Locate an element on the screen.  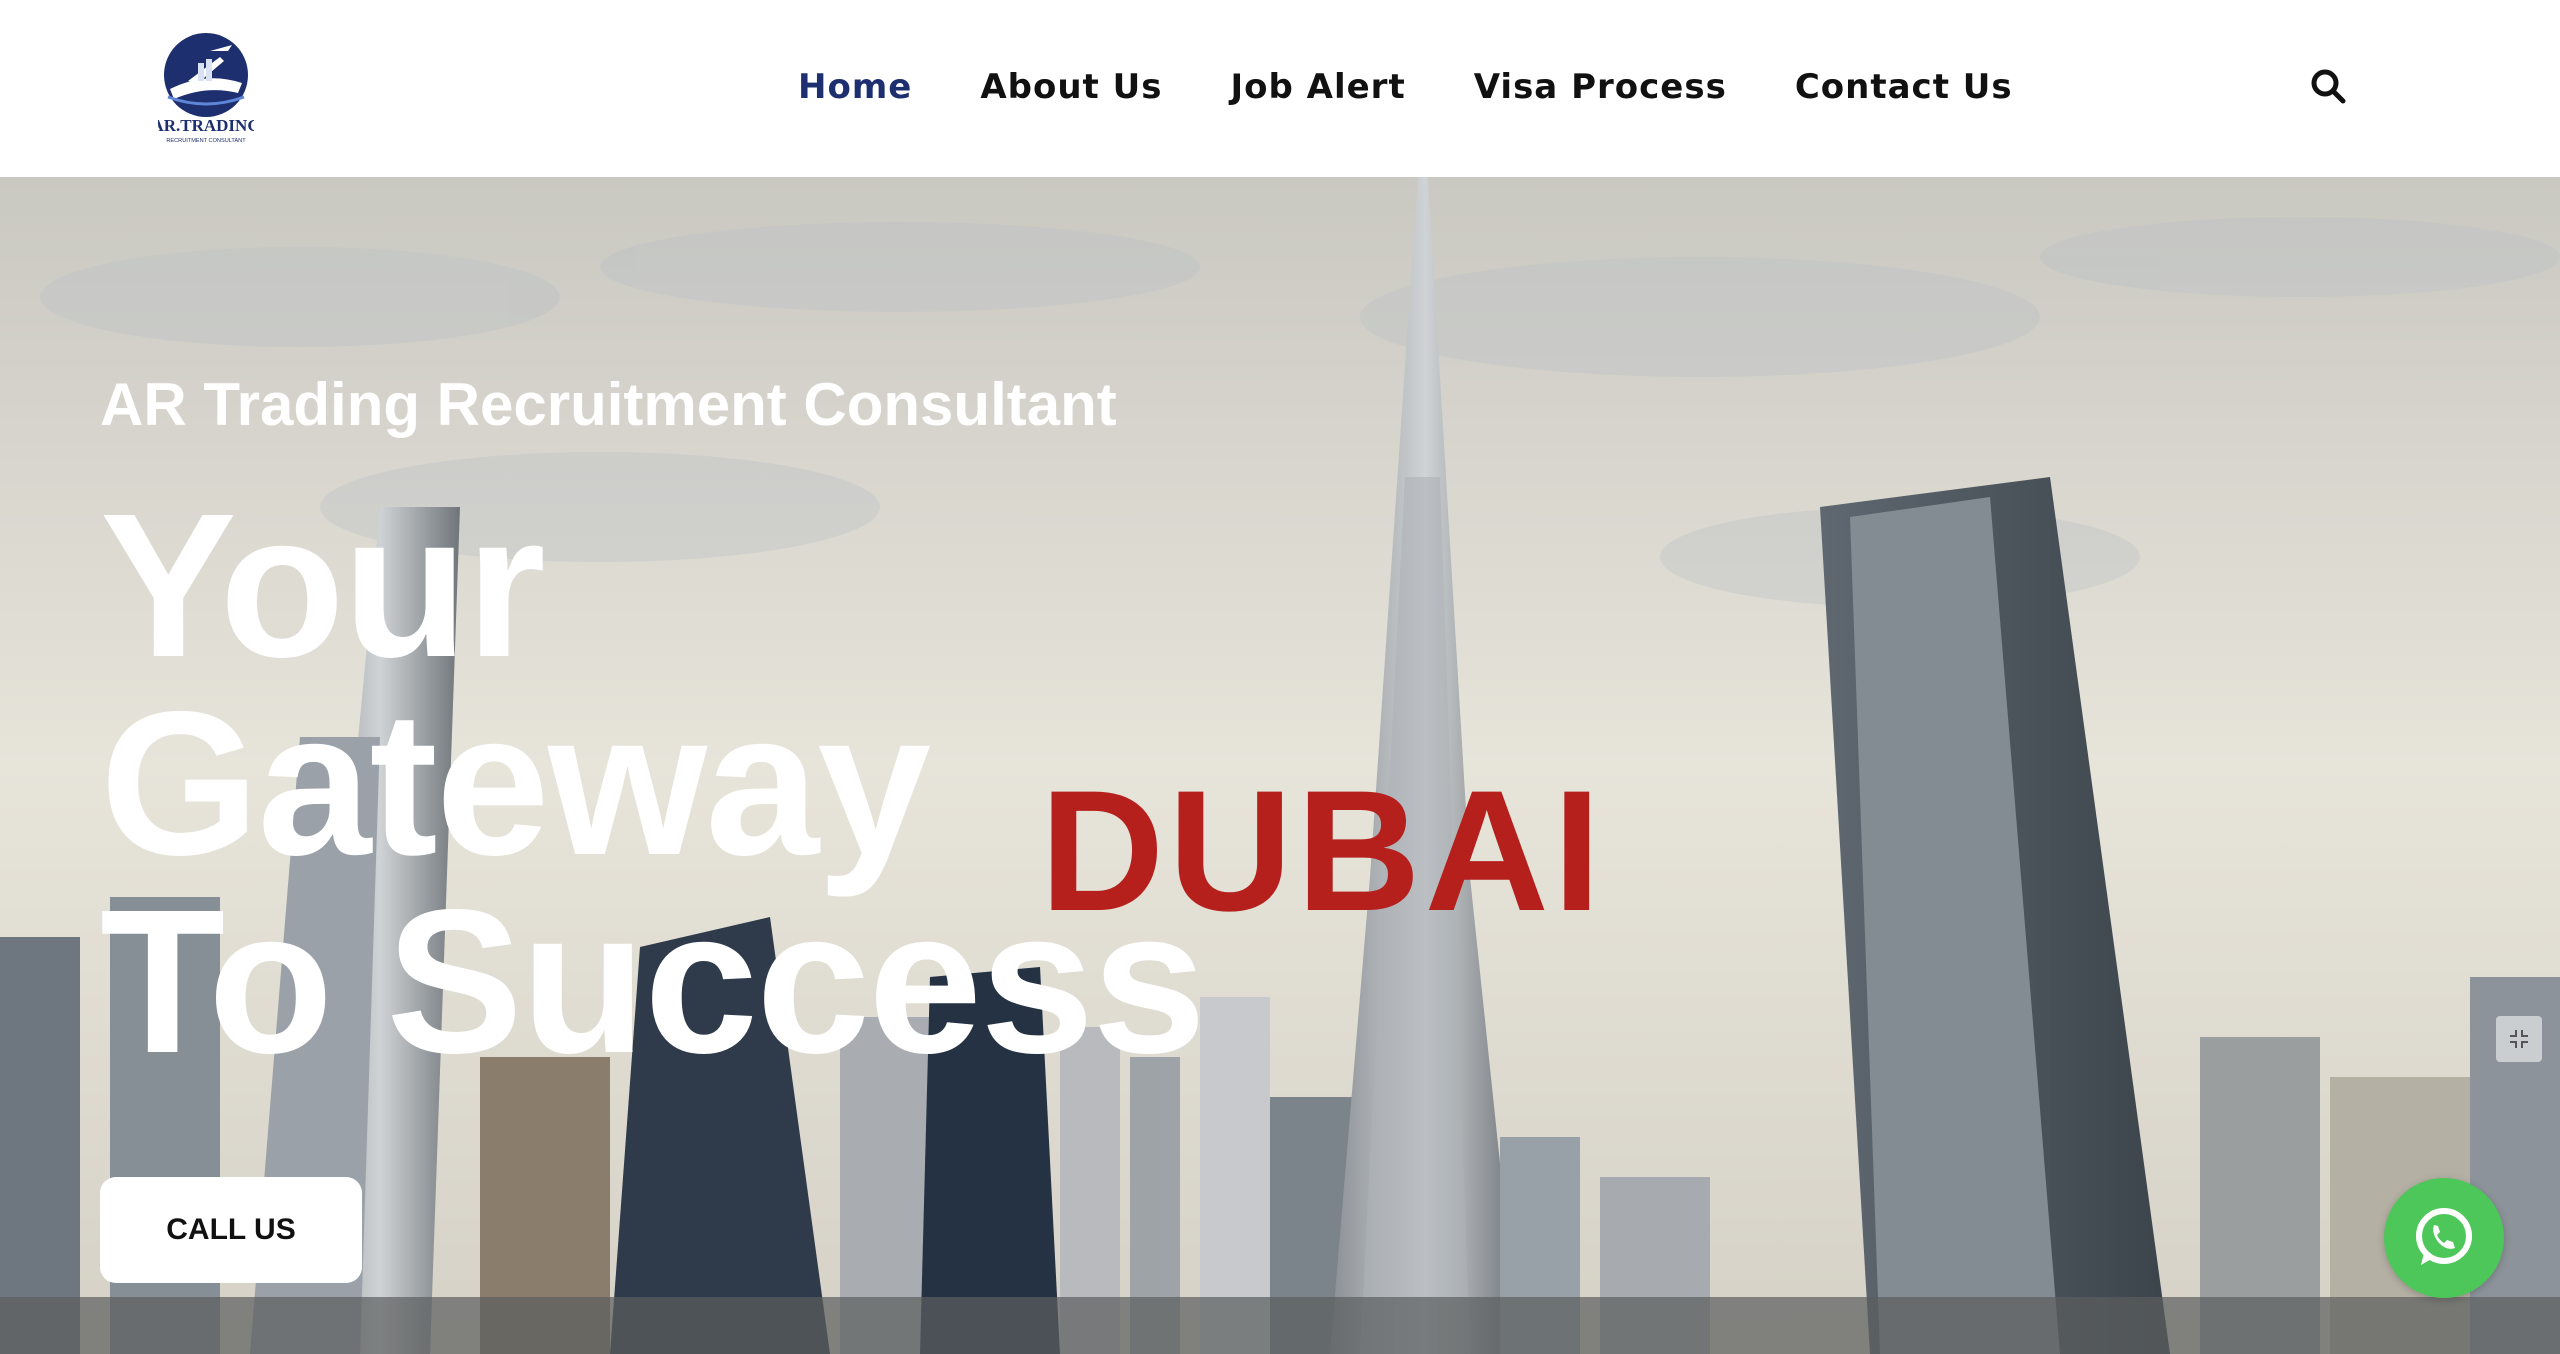
logo-tagline: RECRUITMENT CONSULTANT is located at coordinates (206, 141).